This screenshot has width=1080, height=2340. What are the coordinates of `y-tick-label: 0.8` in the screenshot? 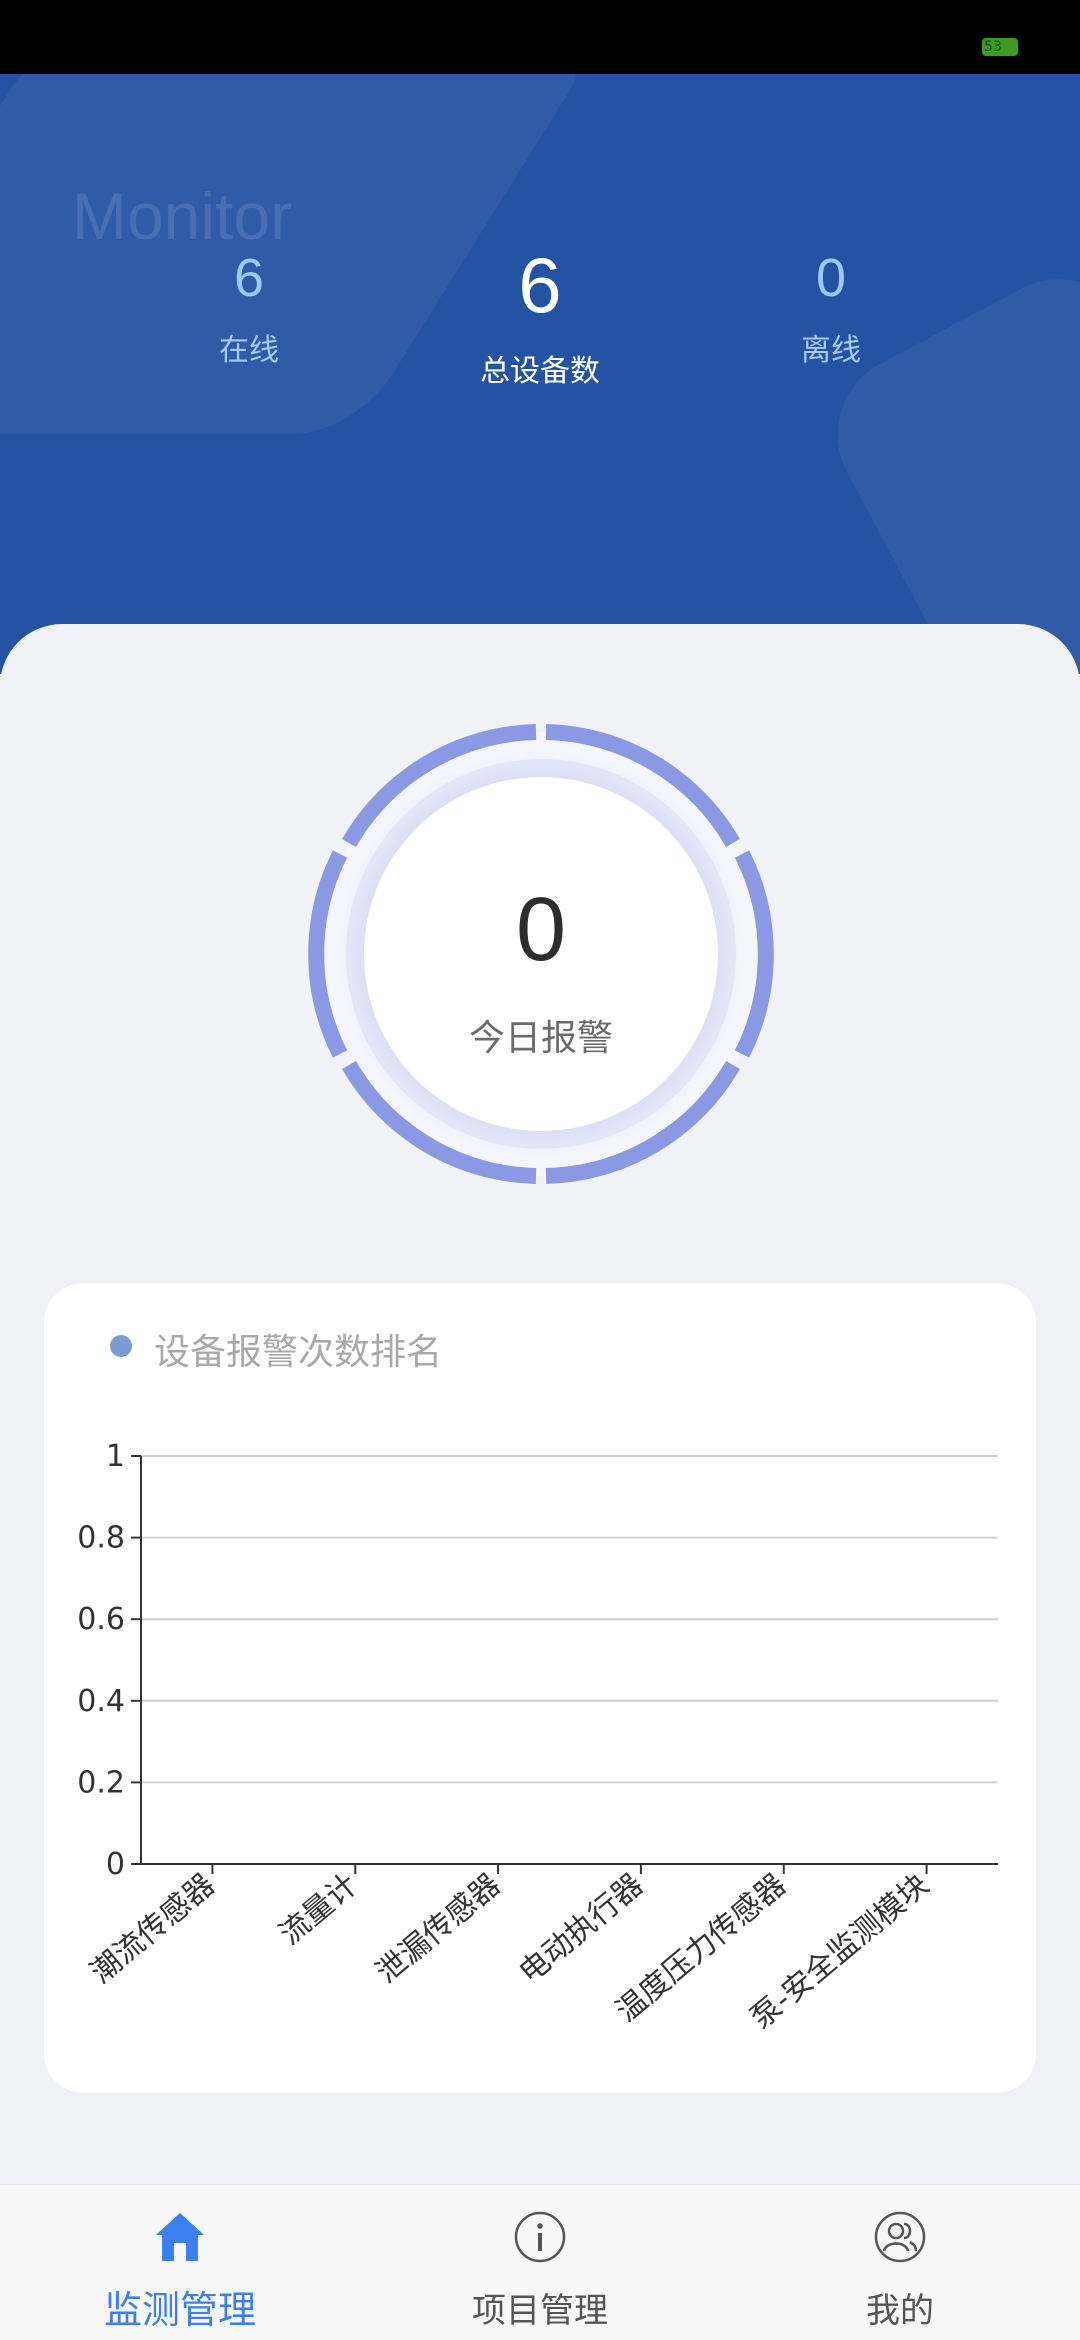 It's located at (101, 1538).